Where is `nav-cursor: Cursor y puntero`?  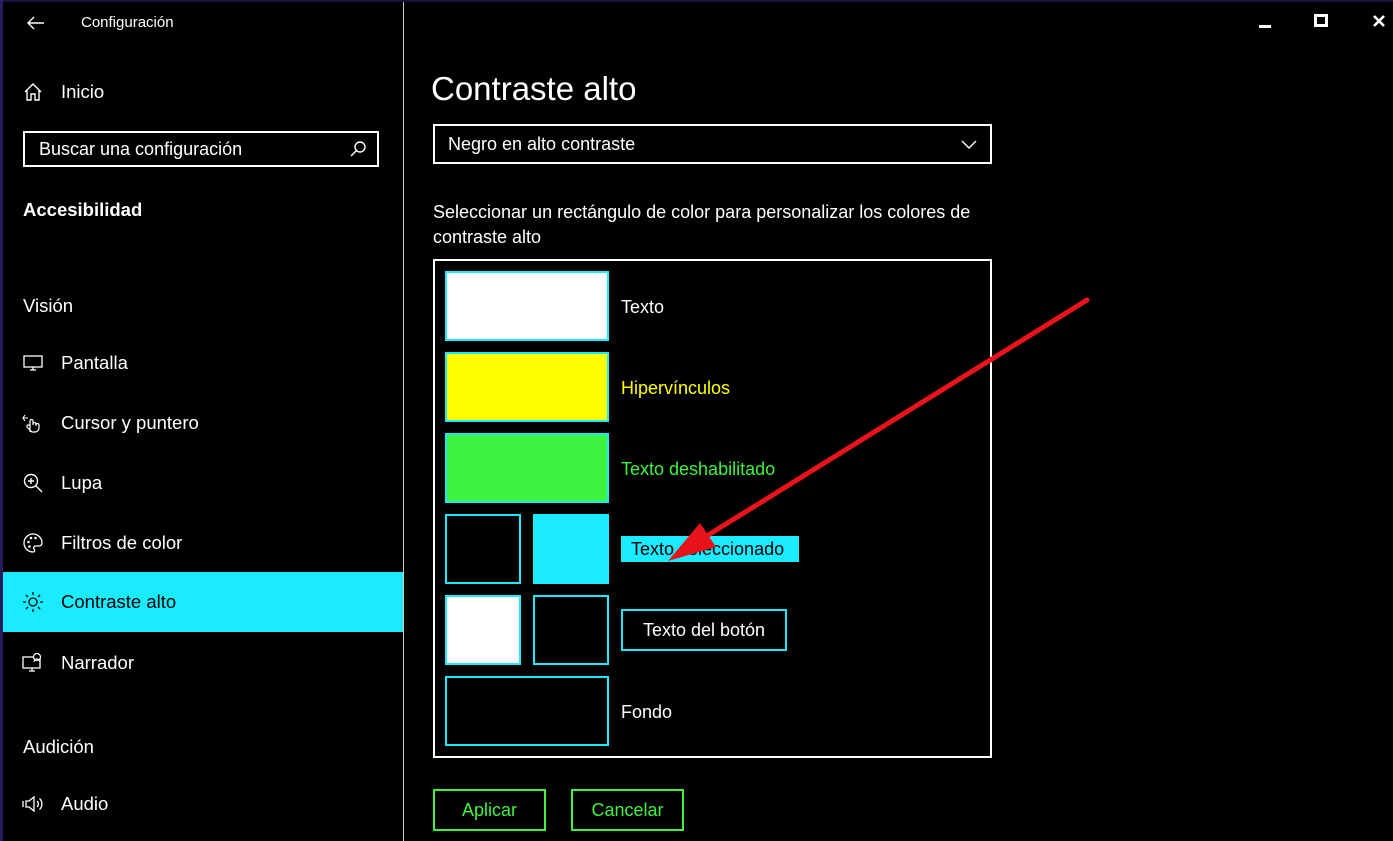 nav-cursor: Cursor y puntero is located at coordinates (203, 423).